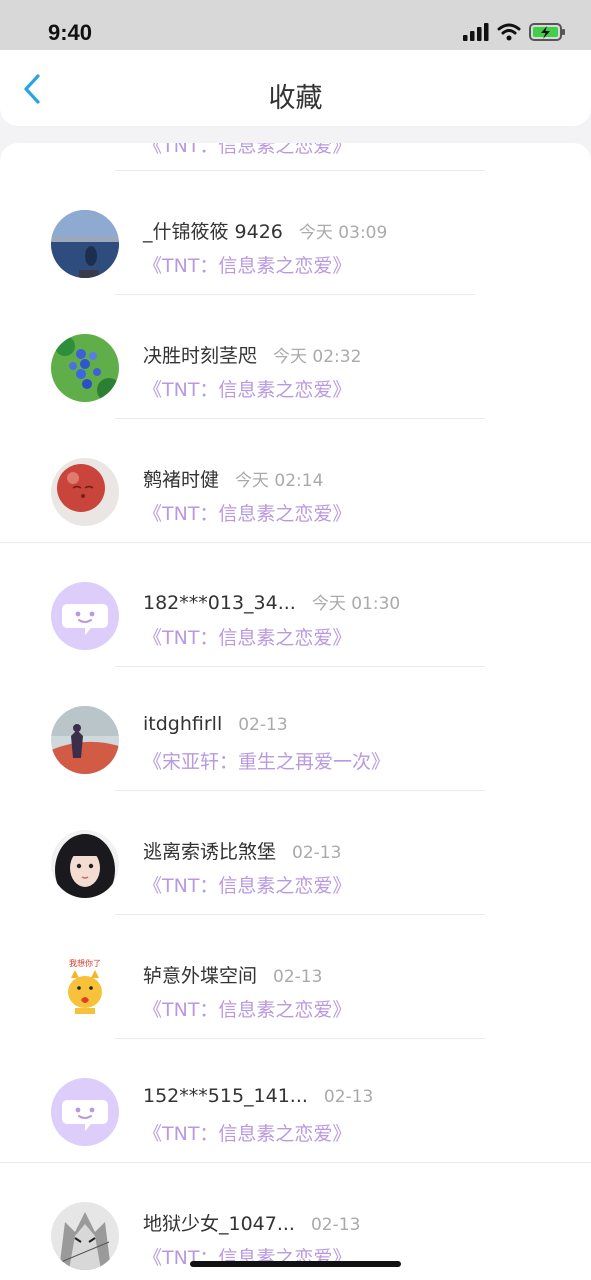  What do you see at coordinates (85, 740) in the screenshot?
I see `sky-figure-avatar` at bounding box center [85, 740].